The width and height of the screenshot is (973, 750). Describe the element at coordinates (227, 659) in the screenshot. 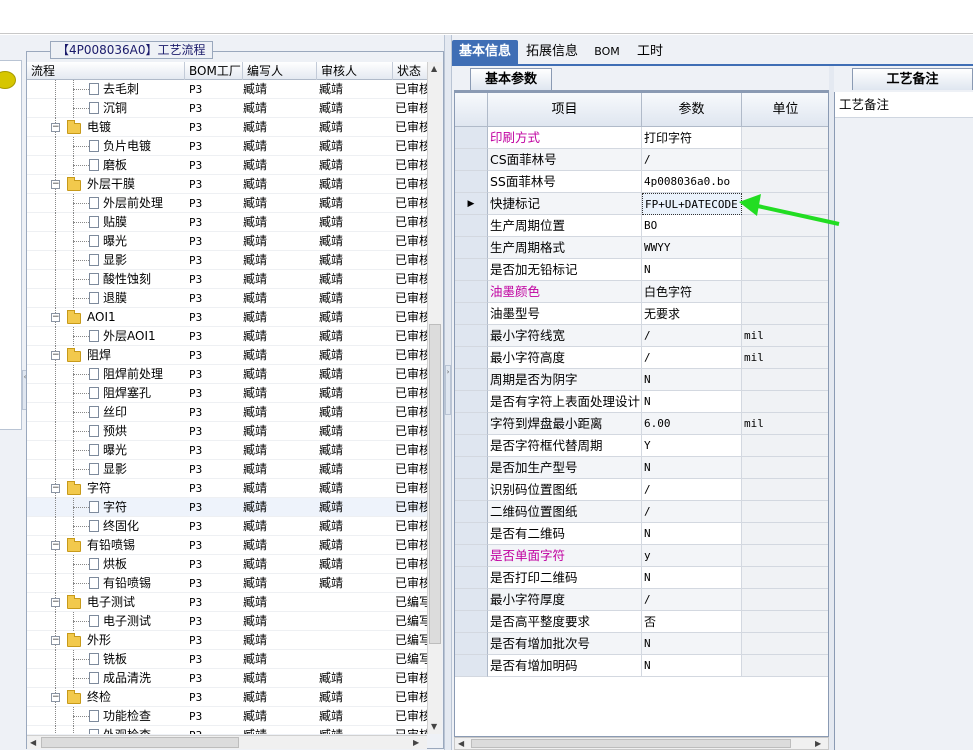

I see `tree-row: 铣板 P3 臧靖 已编写` at that location.